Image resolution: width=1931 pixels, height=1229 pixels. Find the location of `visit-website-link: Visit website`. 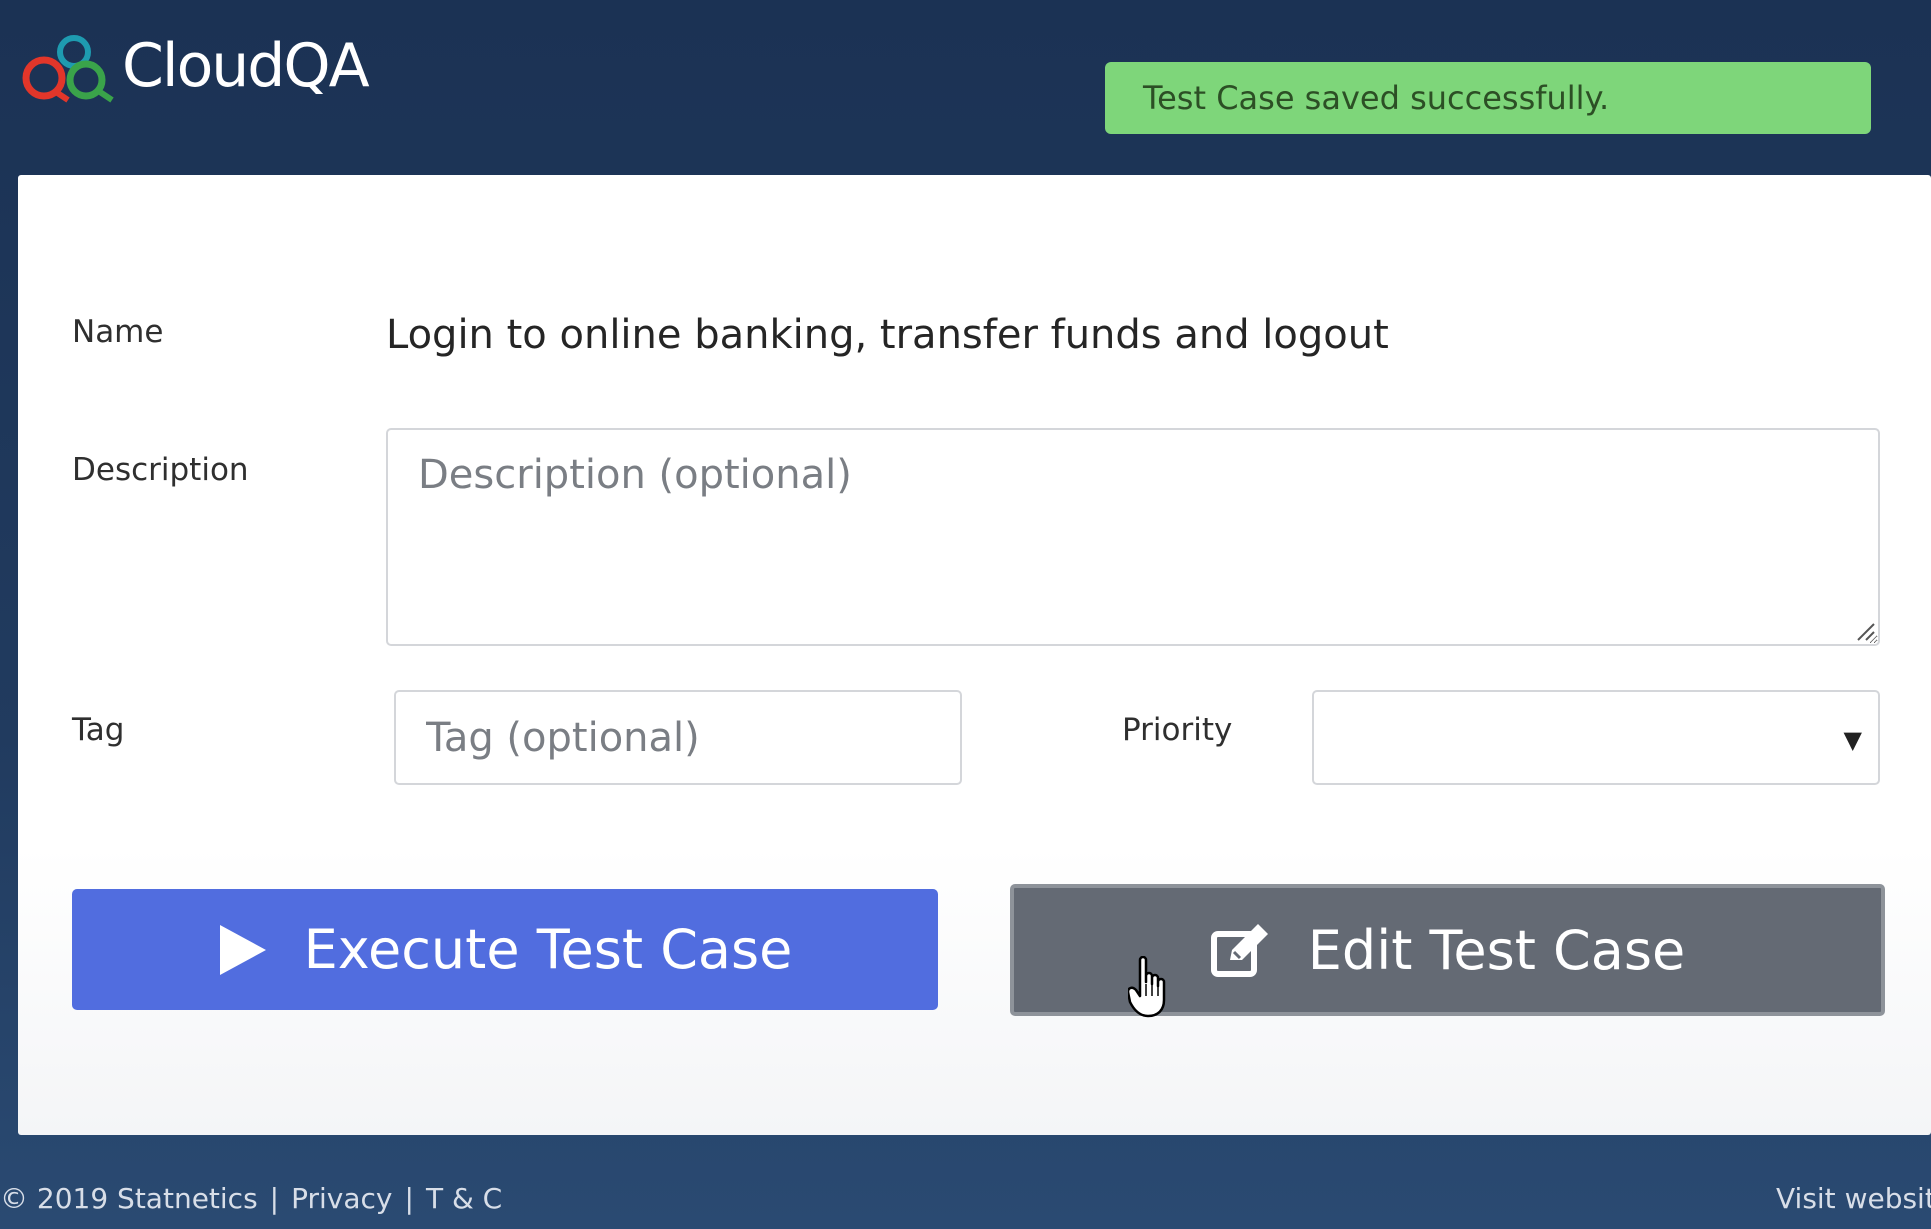

visit-website-link: Visit website is located at coordinates (1853, 1198).